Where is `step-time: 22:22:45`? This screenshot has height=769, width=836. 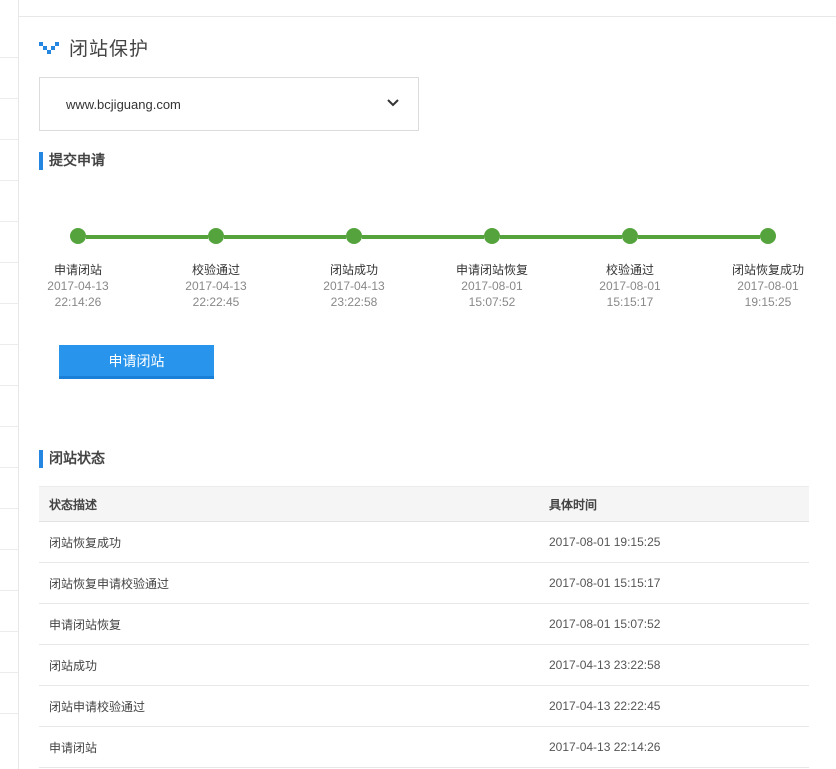
step-time: 22:22:45 is located at coordinates (216, 302).